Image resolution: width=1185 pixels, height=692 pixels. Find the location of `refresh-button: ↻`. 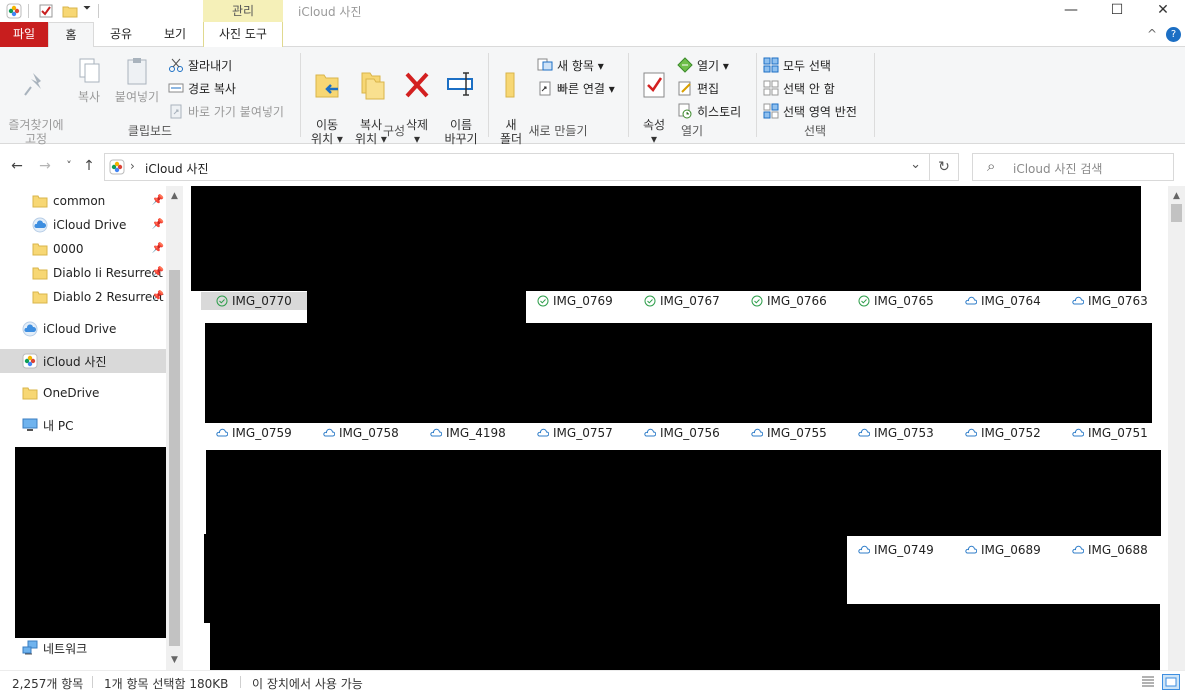

refresh-button: ↻ is located at coordinates (944, 167).